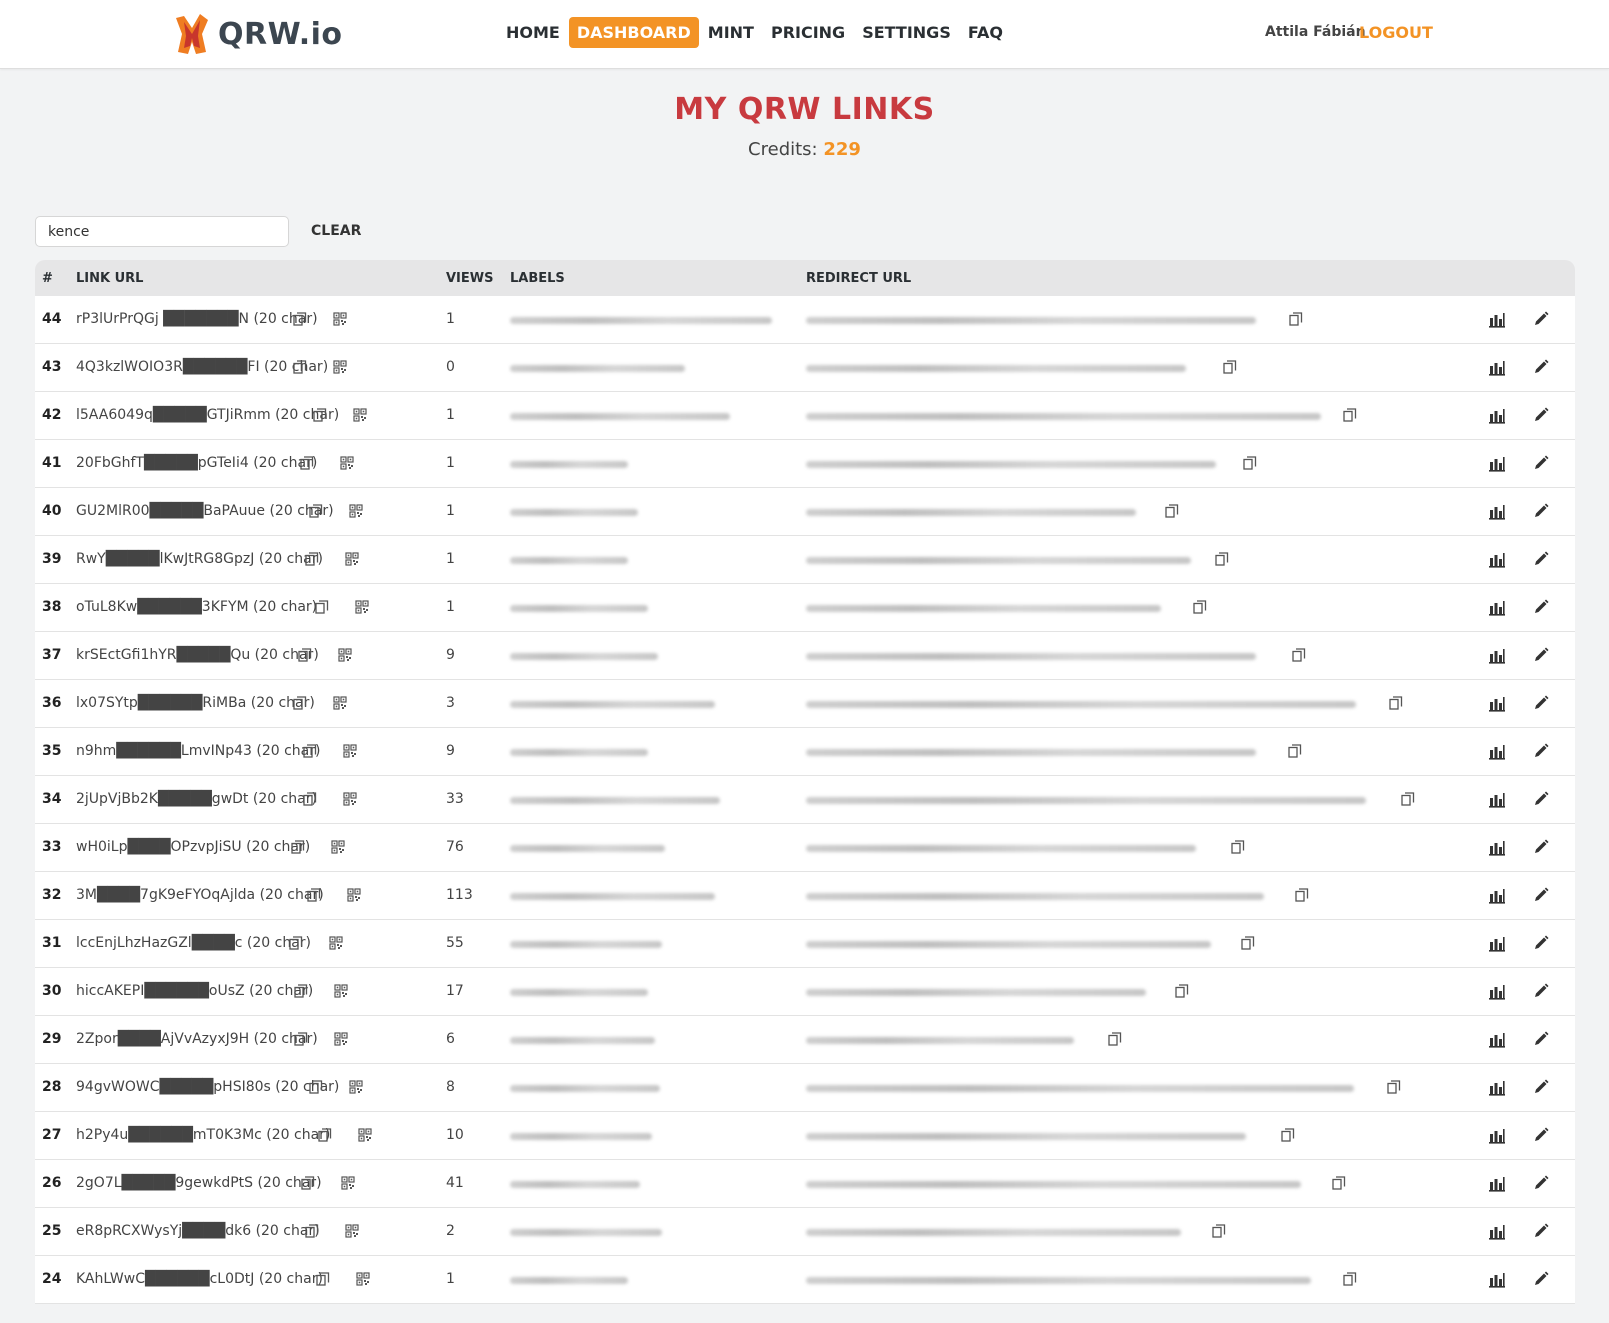 This screenshot has width=1609, height=1323. I want to click on link-url: 2gO7L█████9gewkdPtS (20 char), so click(199, 1183).